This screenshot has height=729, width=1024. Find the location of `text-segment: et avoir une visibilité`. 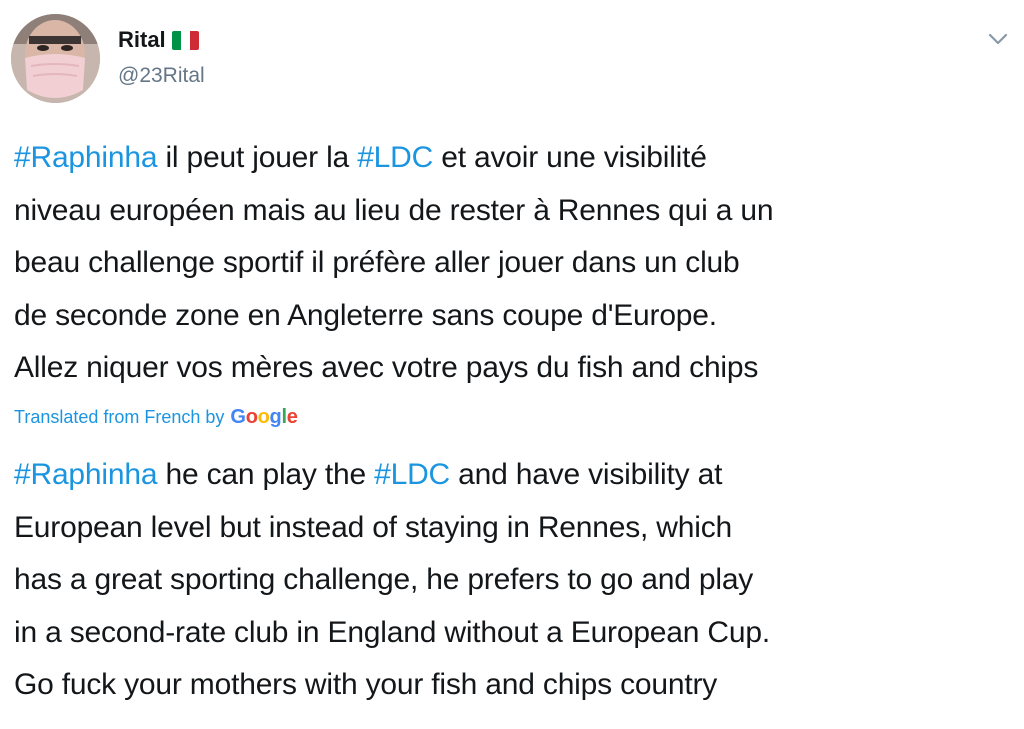

text-segment: et avoir une visibilité is located at coordinates (570, 157).